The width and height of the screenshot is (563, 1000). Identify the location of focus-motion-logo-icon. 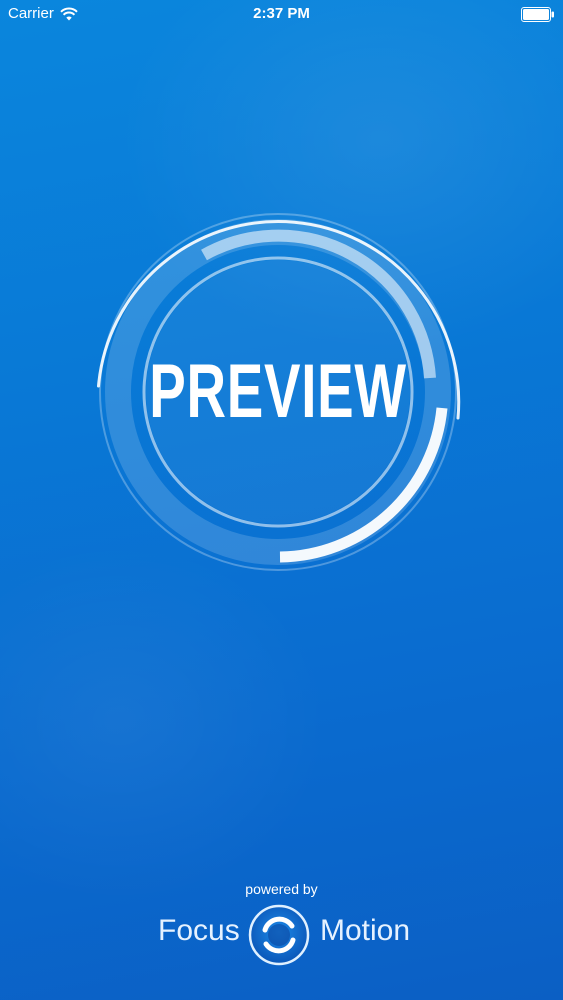
(279, 935).